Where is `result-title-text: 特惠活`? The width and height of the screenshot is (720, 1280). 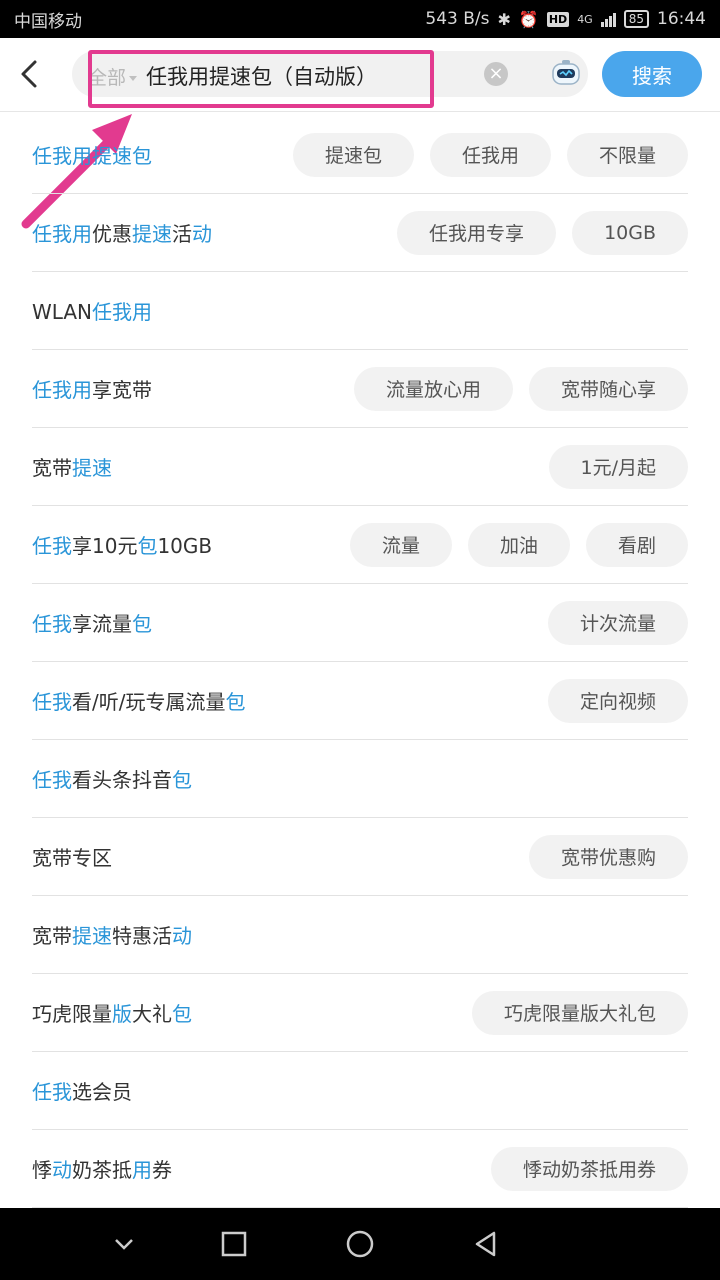 result-title-text: 特惠活 is located at coordinates (142, 936).